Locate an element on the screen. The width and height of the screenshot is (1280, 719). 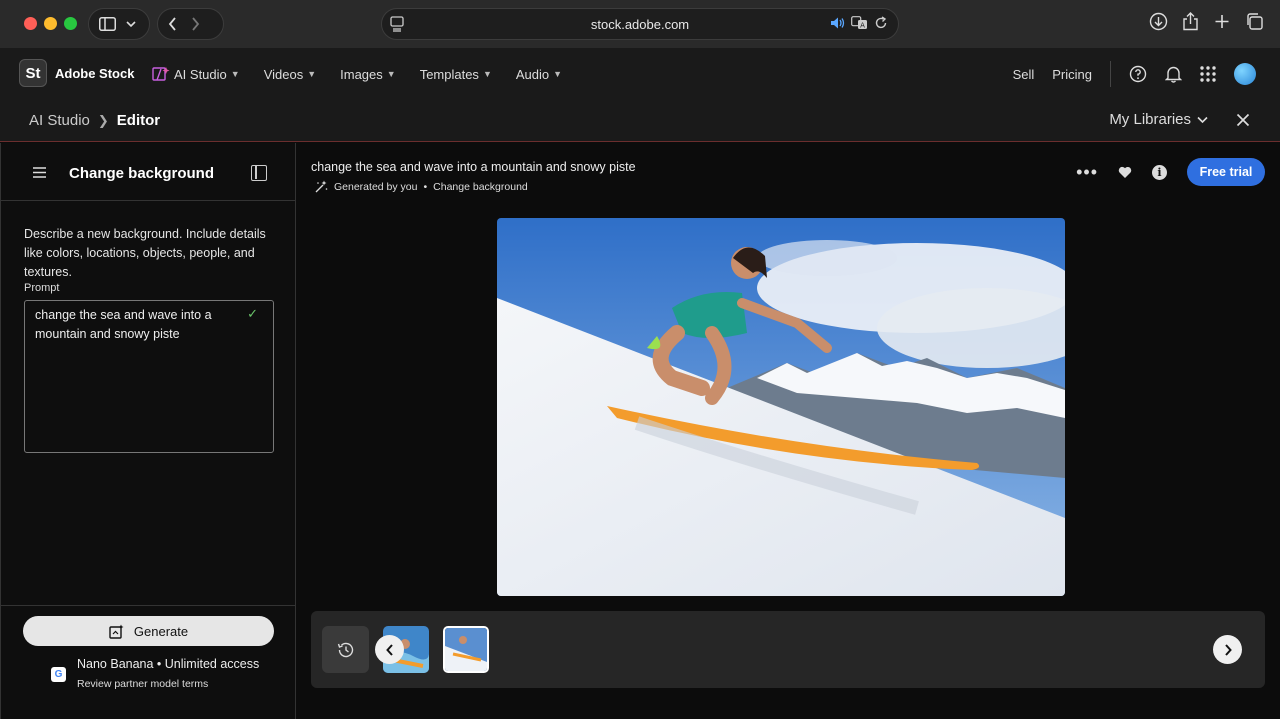
panel-header: Change background is located at coordinates (148, 172).